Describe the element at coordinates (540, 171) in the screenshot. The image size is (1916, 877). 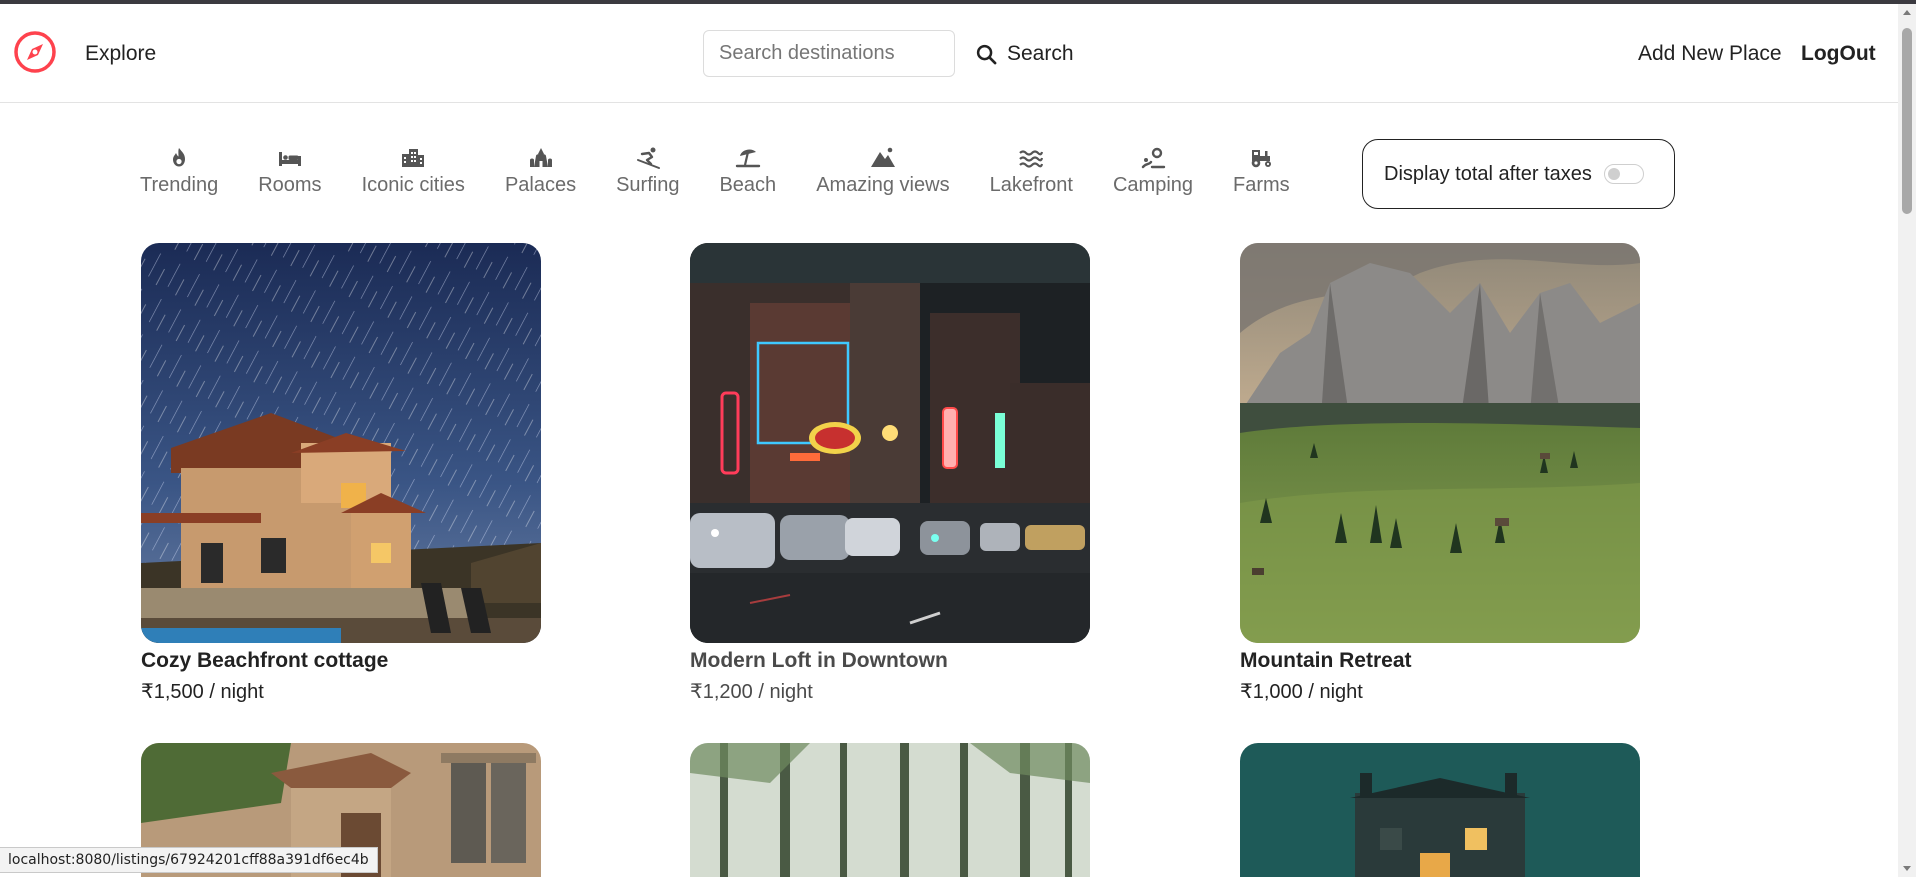
I see `filter-palaces: Palaces` at that location.